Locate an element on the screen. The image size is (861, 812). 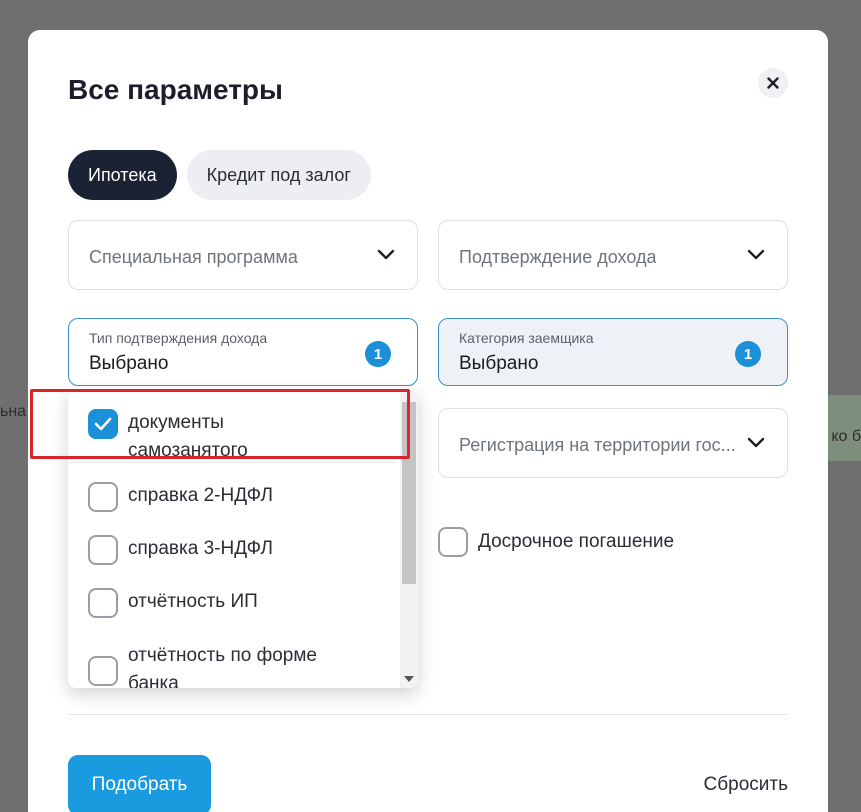
borrower-category-select: Категория заемщика Выбрано 1 is located at coordinates (613, 352).